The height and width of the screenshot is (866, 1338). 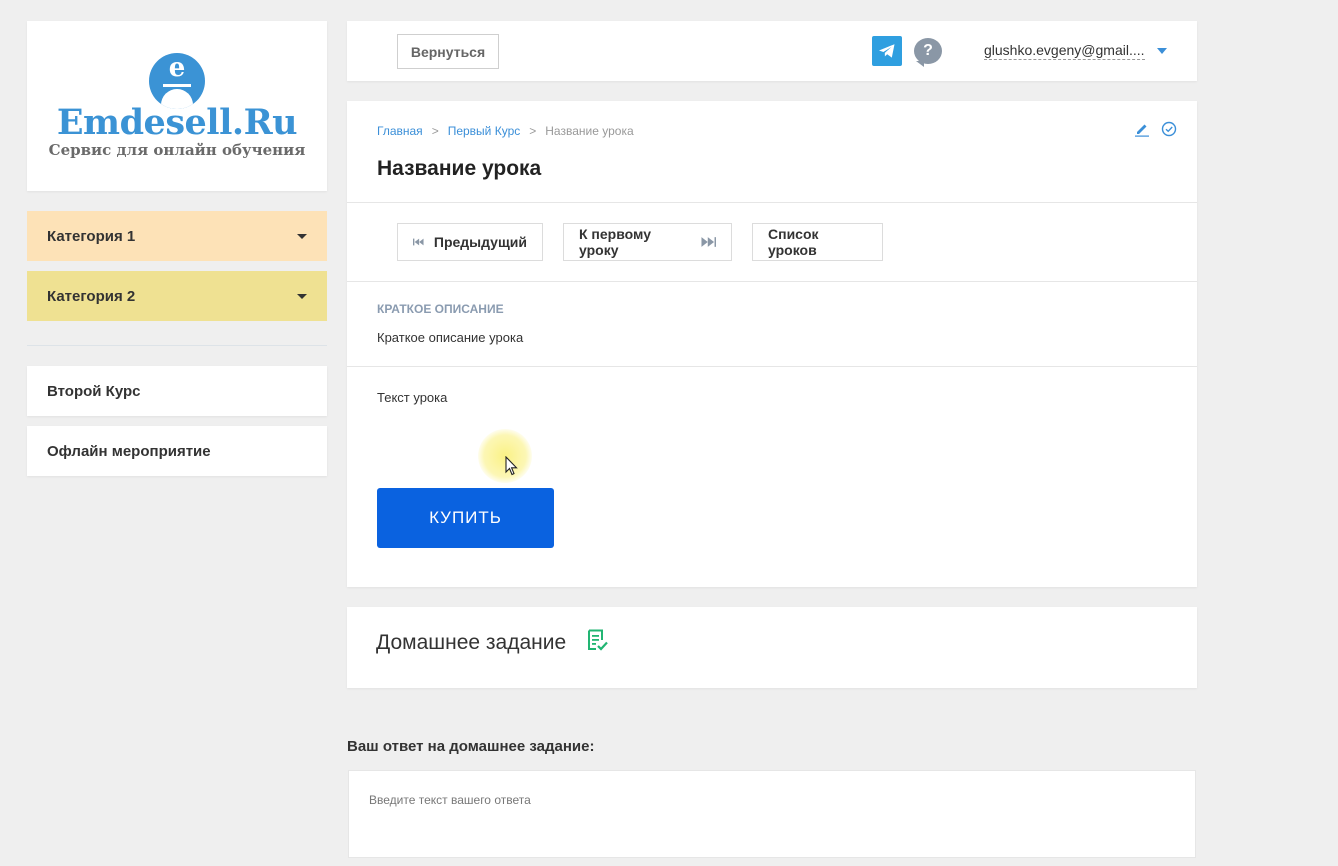 I want to click on homework-title: Домашнее задание, so click(x=471, y=642).